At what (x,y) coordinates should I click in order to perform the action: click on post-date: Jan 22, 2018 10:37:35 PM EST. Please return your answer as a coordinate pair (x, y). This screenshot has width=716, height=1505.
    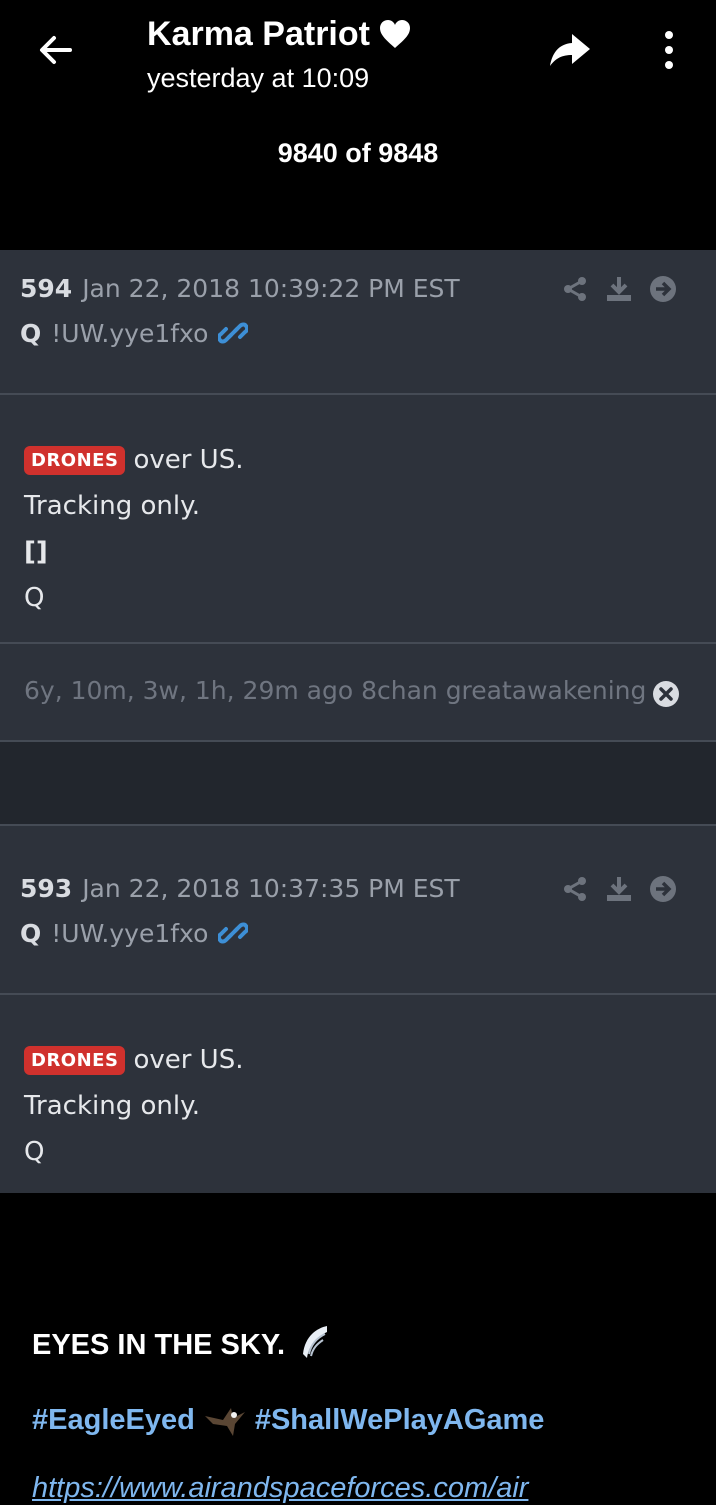
    Looking at the image, I should click on (271, 888).